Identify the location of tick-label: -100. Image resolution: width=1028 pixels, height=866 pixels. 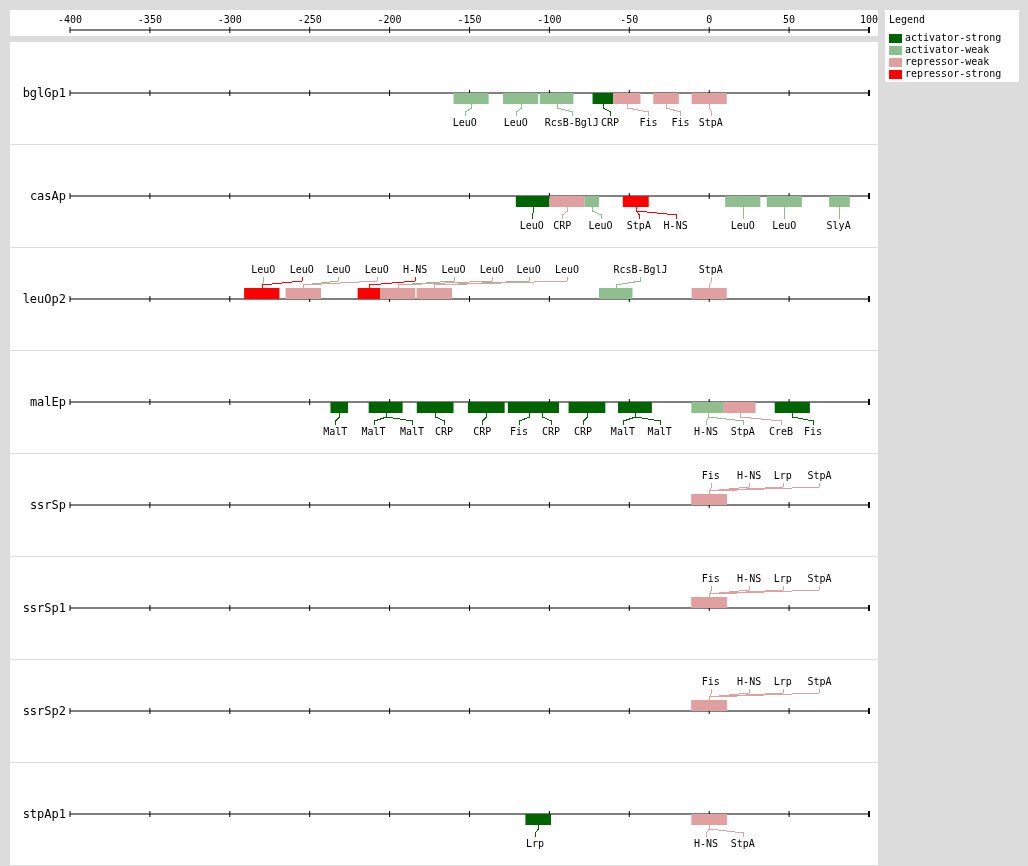
(549, 19).